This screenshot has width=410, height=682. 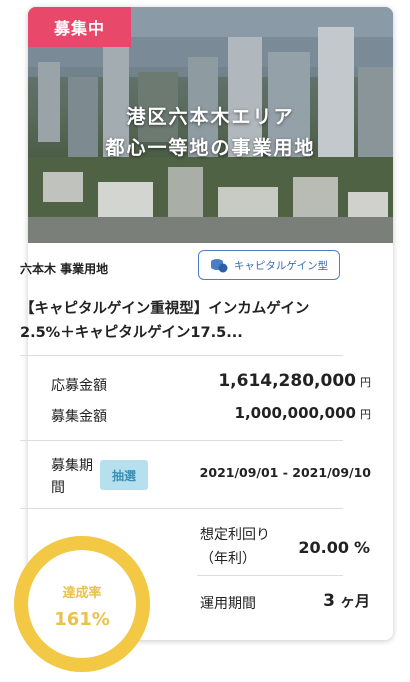 I want to click on operation-period-label: 運用期間, so click(x=228, y=604).